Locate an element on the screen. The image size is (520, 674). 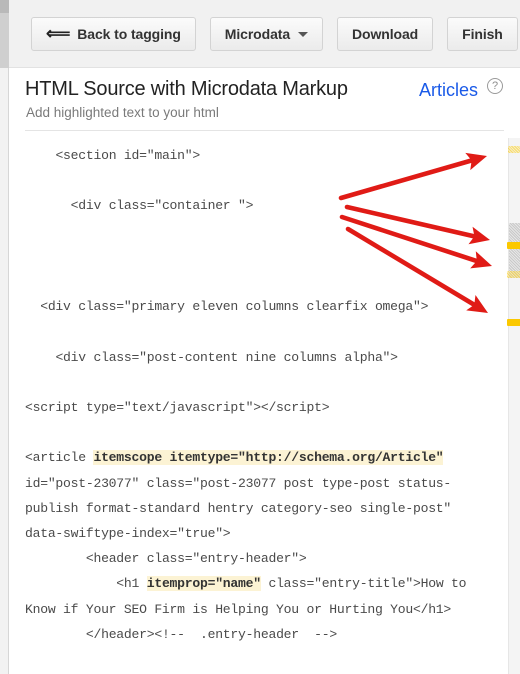
left-arrow-icon: ⟸ is located at coordinates (58, 33).